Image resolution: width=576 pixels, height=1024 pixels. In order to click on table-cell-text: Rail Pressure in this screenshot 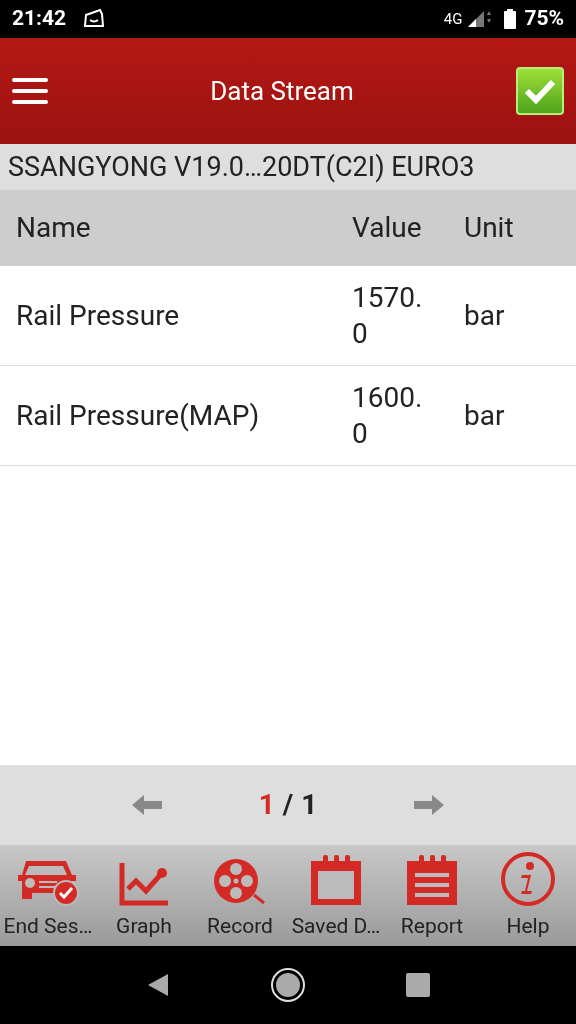, I will do `click(98, 315)`.